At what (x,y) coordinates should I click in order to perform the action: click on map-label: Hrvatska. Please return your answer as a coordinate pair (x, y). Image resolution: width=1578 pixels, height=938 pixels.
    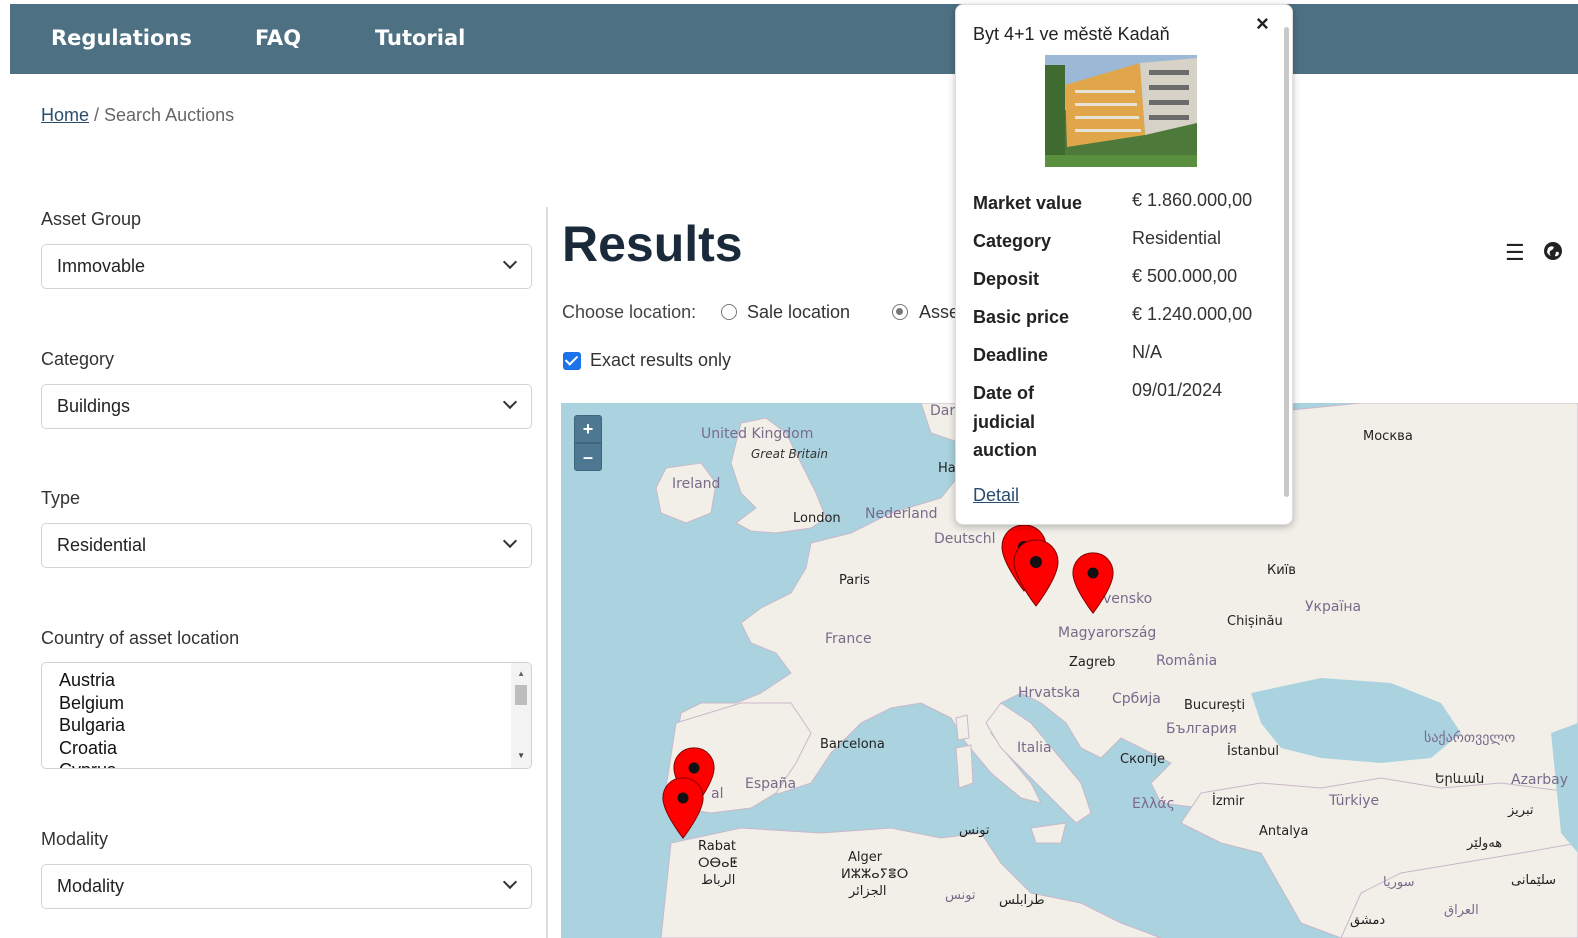
    Looking at the image, I should click on (1049, 693).